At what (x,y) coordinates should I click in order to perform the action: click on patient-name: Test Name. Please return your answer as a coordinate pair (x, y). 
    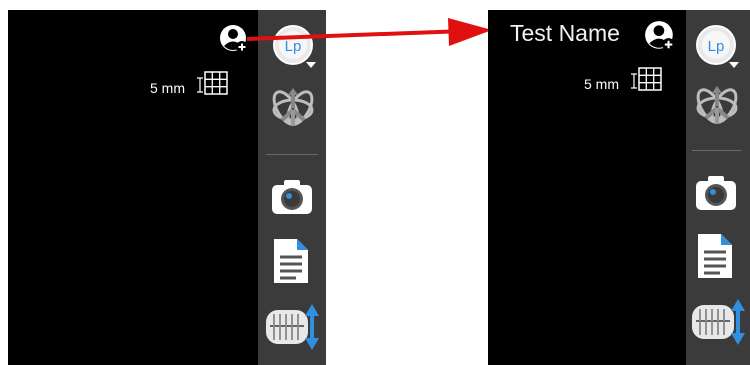
    Looking at the image, I should click on (565, 33).